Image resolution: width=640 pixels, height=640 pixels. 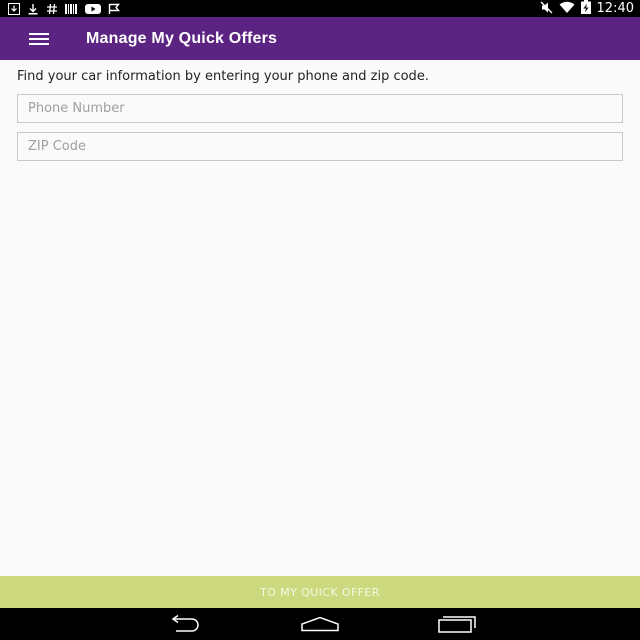 What do you see at coordinates (567, 9) in the screenshot?
I see `wifi-icon` at bounding box center [567, 9].